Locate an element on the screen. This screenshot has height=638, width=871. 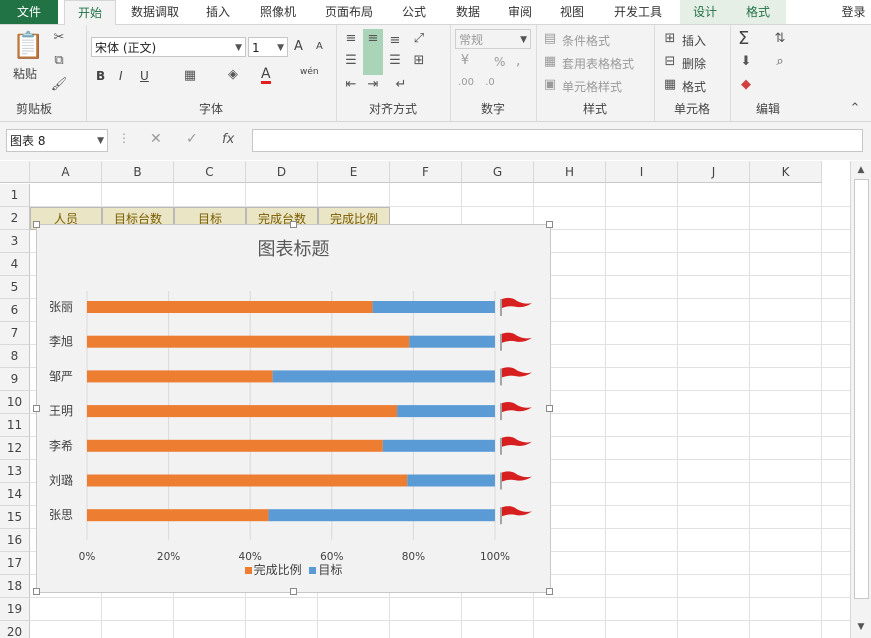
tab-file: 文件 is located at coordinates (29, 12).